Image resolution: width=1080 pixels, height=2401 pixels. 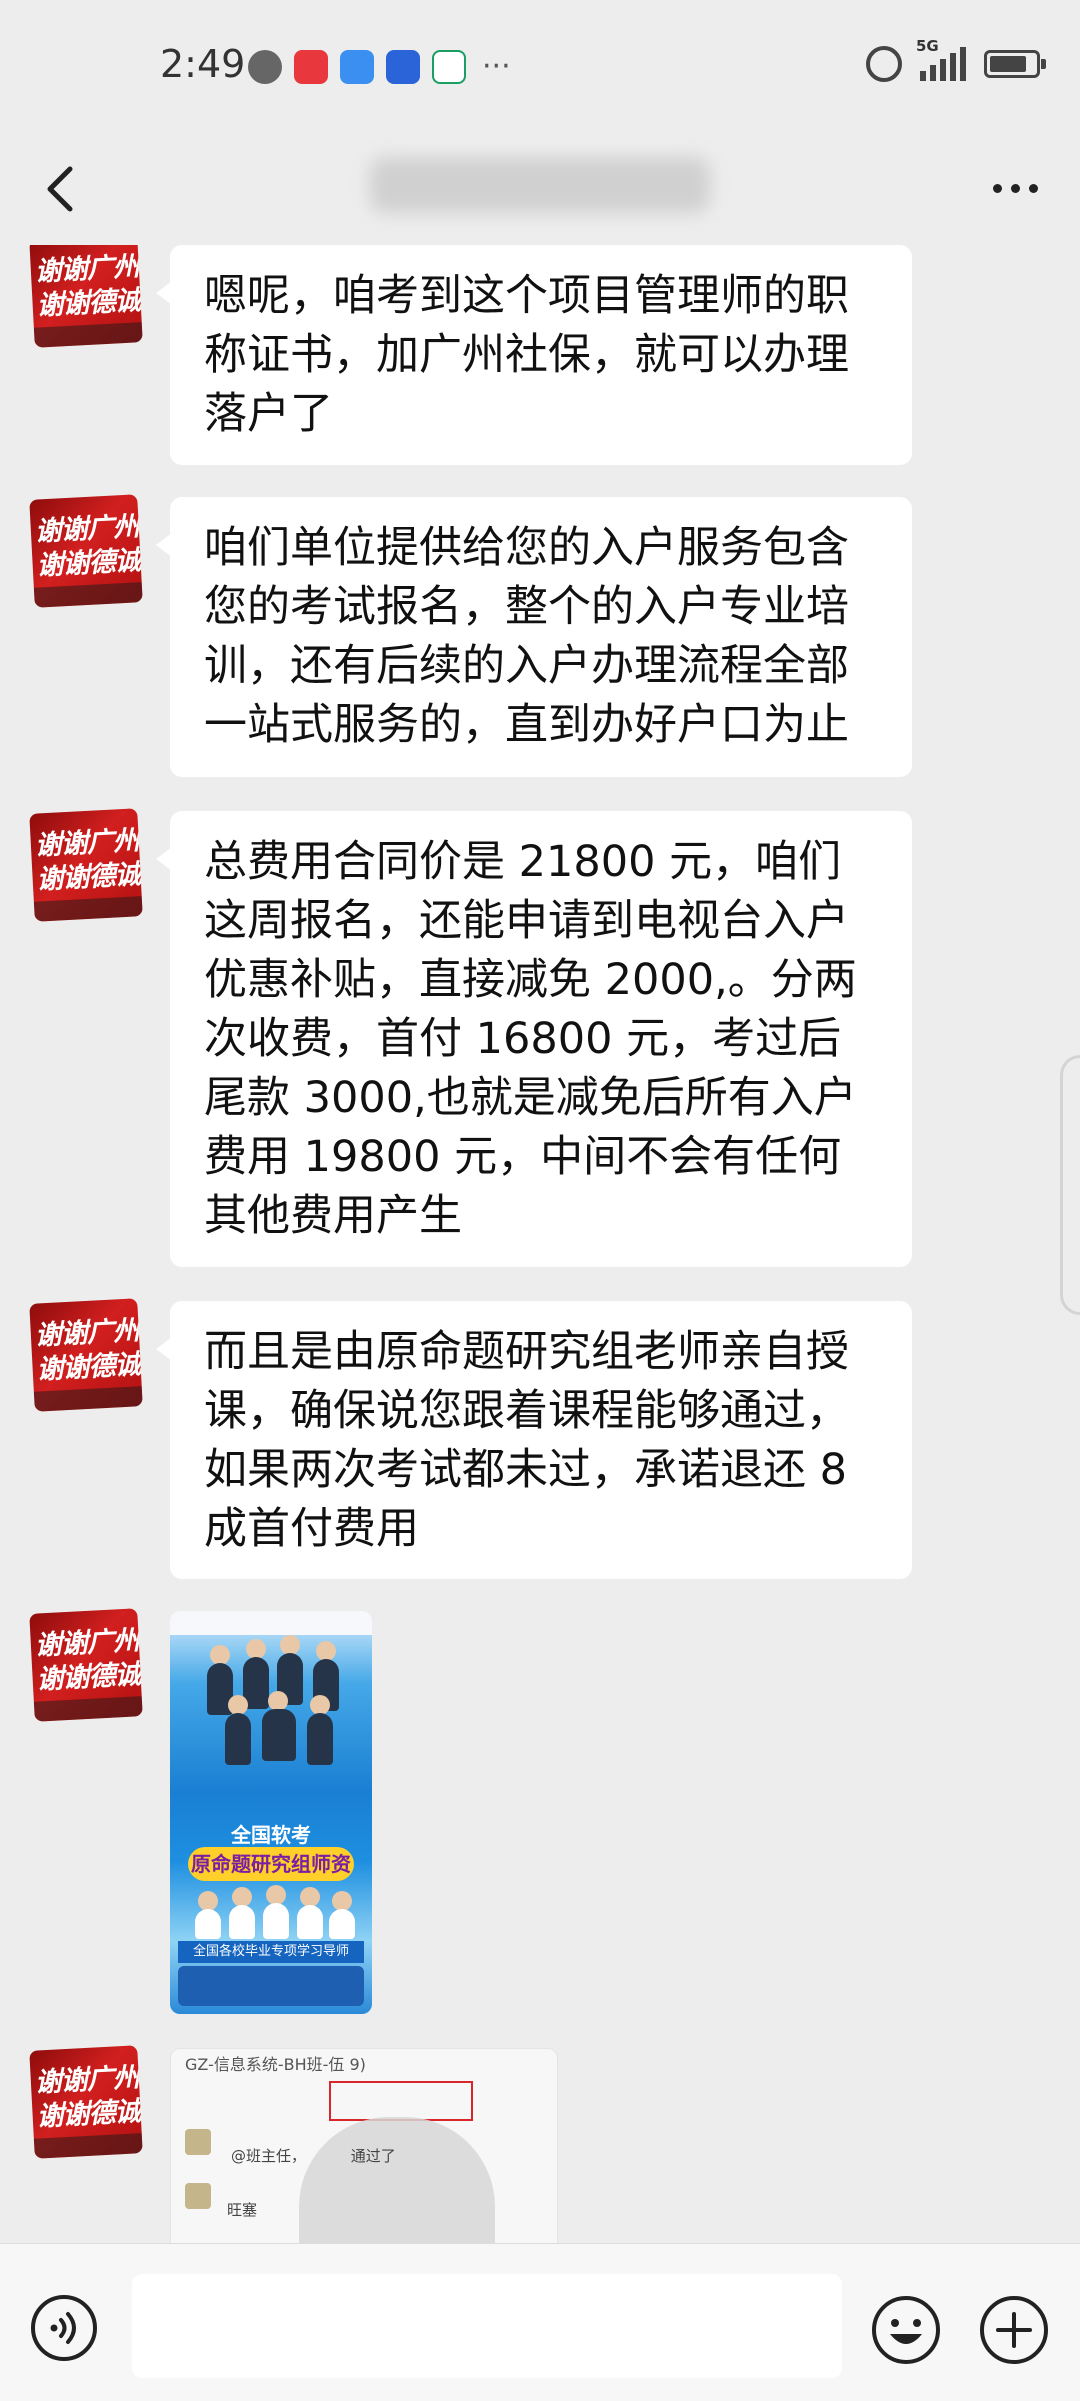 I want to click on highlight-box, so click(x=401, y=2101).